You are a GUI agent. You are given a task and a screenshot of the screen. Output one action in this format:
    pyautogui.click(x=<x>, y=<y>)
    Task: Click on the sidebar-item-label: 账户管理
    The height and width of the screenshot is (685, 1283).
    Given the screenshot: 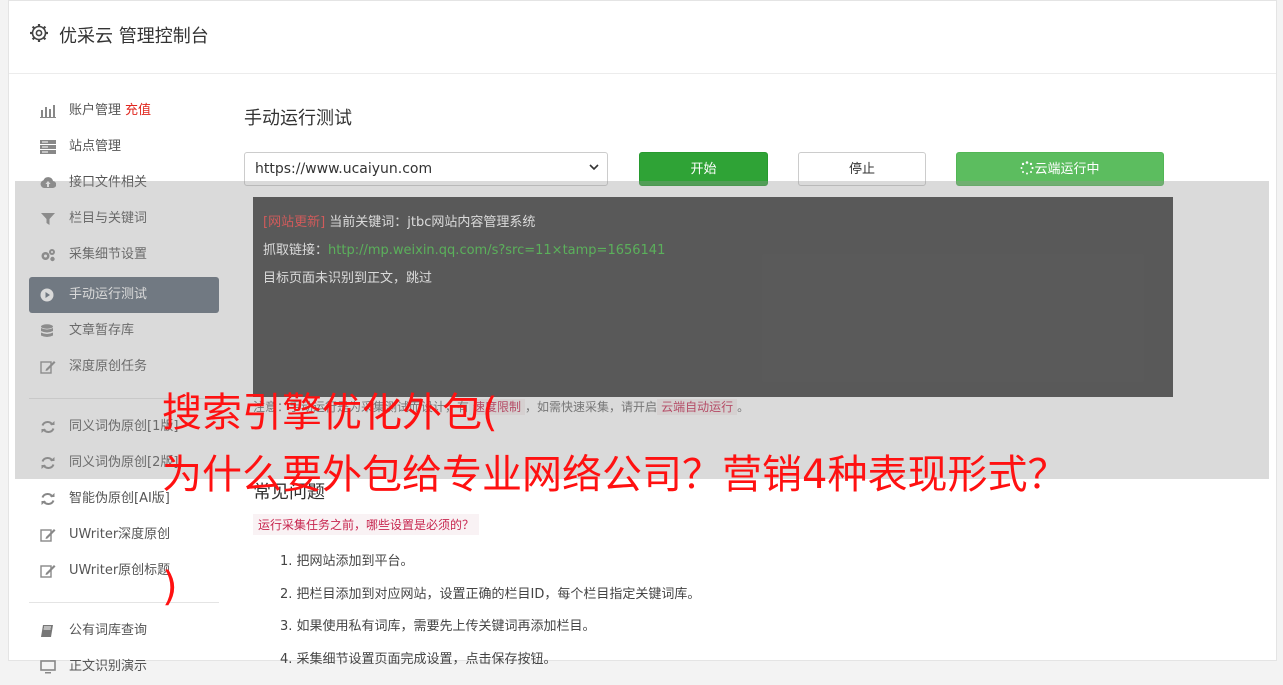 What is the action you would take?
    pyautogui.click(x=95, y=110)
    